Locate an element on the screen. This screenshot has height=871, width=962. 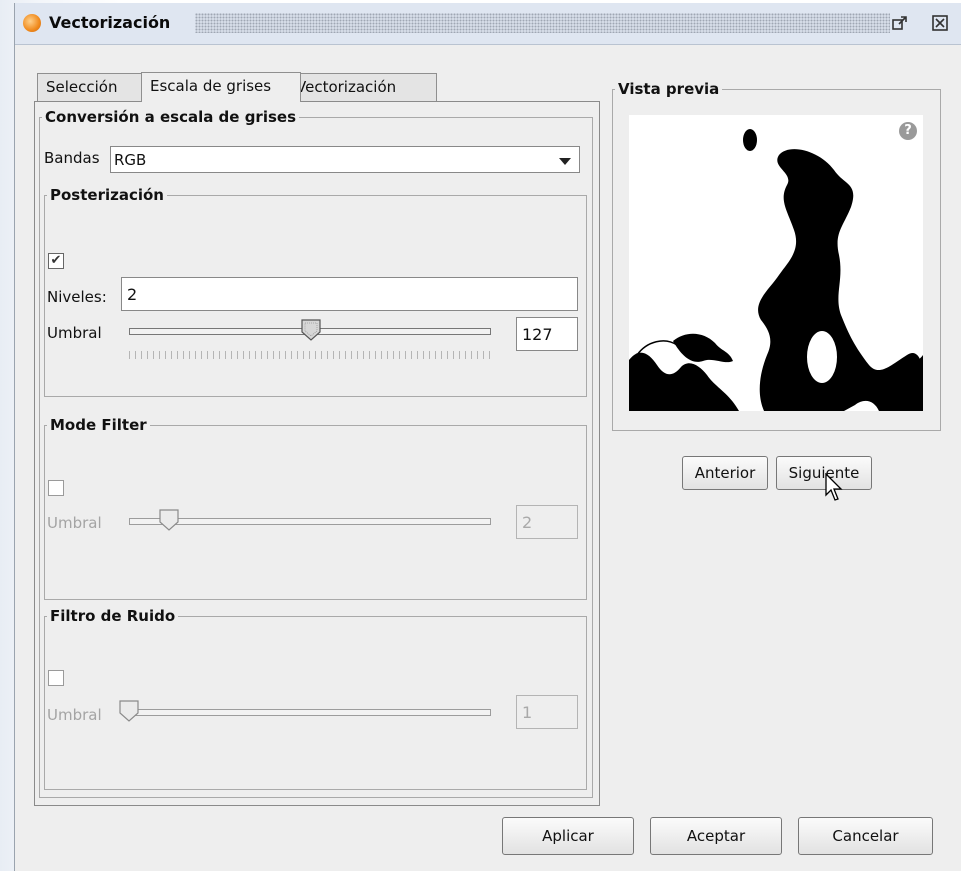
levels-label: Niveles: is located at coordinates (77, 297).